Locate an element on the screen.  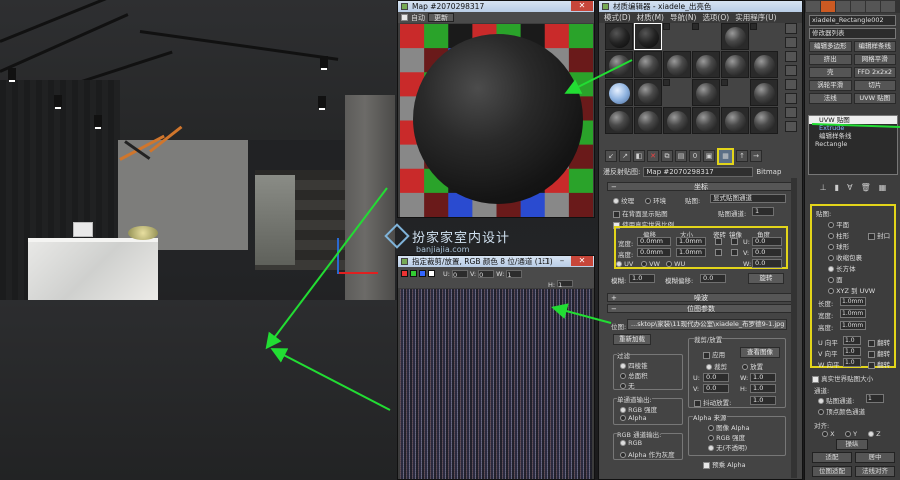
alpha-rgb-radio: RGB 强度 is located at coordinates (726, 437).